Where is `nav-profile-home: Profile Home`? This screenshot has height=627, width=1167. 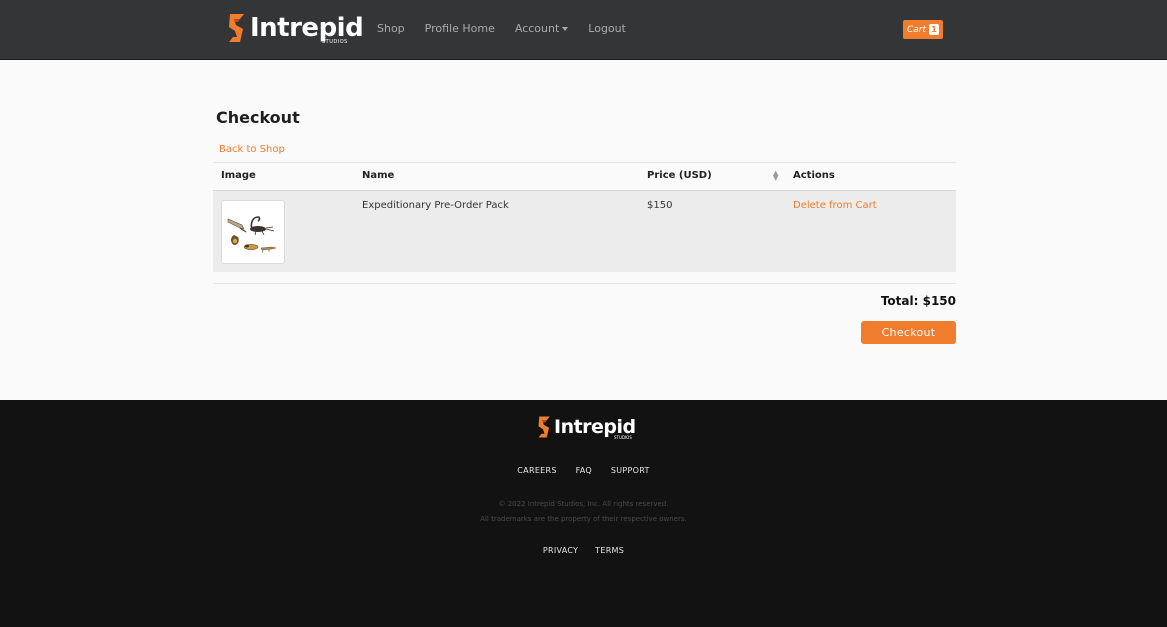 nav-profile-home: Profile Home is located at coordinates (460, 28).